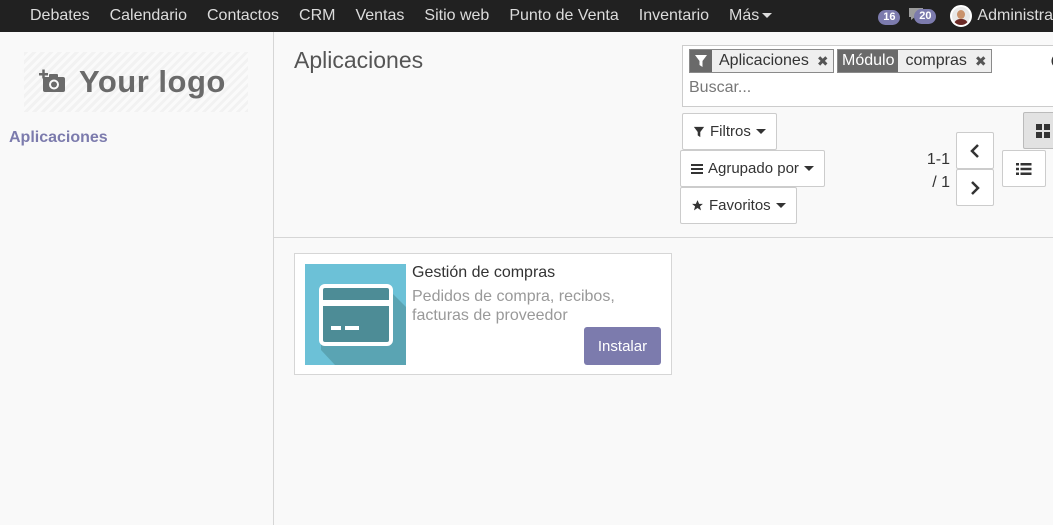 The width and height of the screenshot is (1053, 525). Describe the element at coordinates (941, 182) in the screenshot. I see `pager-total: / 1` at that location.